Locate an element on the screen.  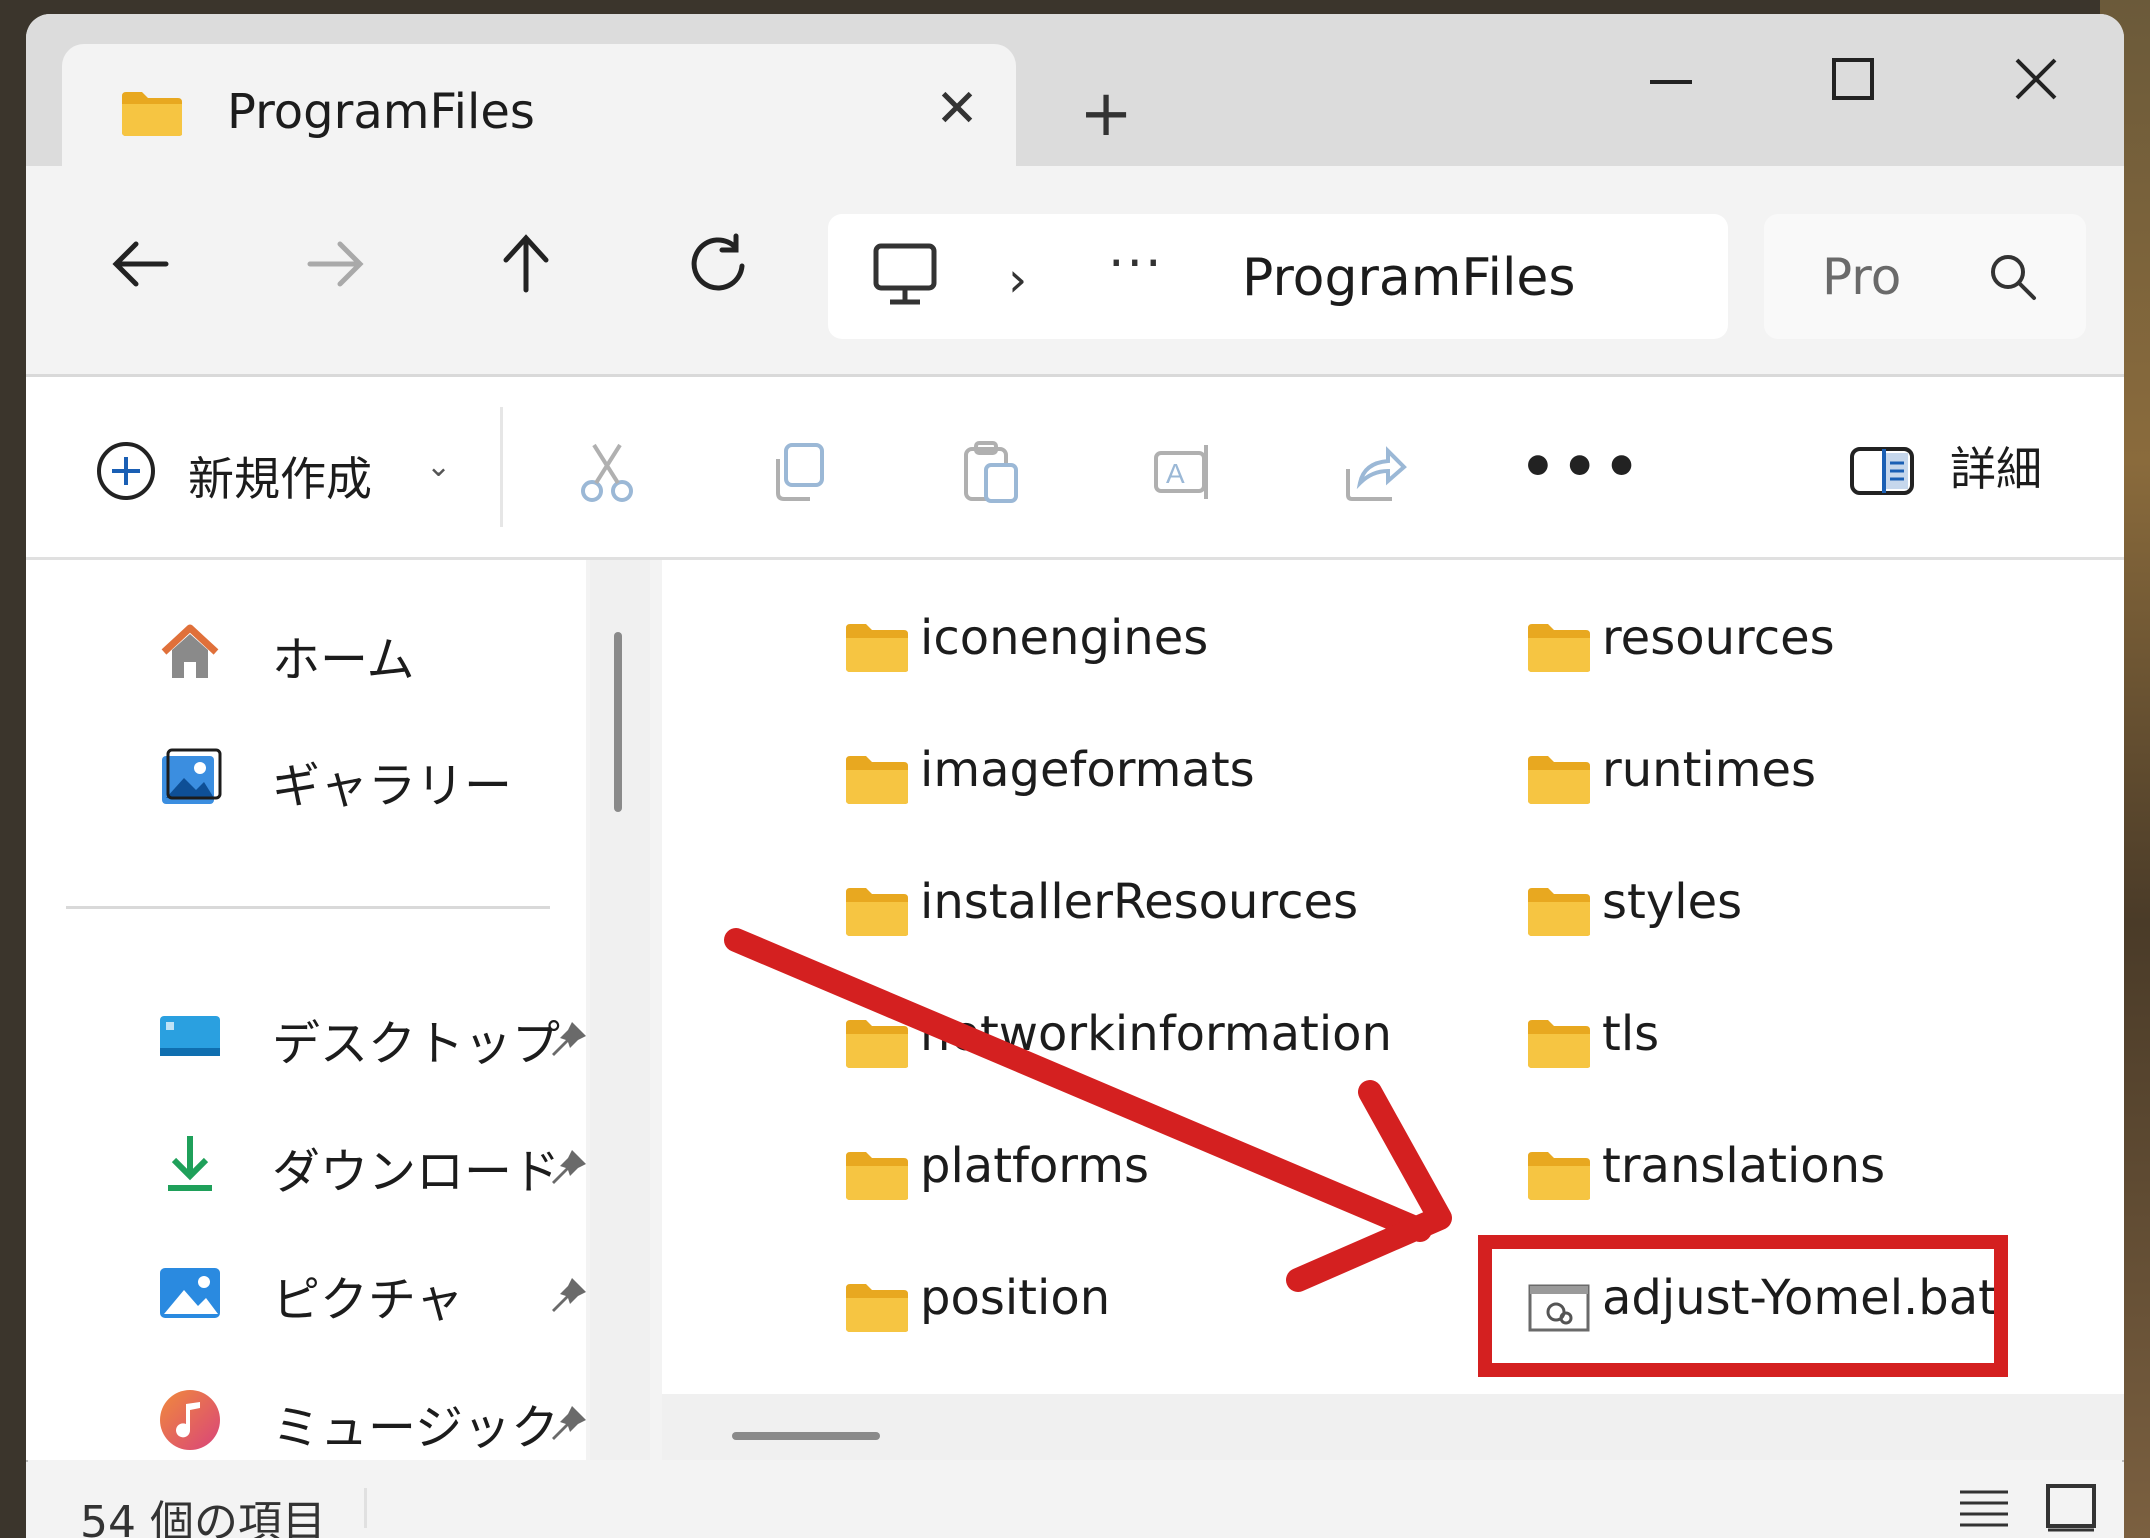
file-name: styles is located at coordinates (1672, 902).